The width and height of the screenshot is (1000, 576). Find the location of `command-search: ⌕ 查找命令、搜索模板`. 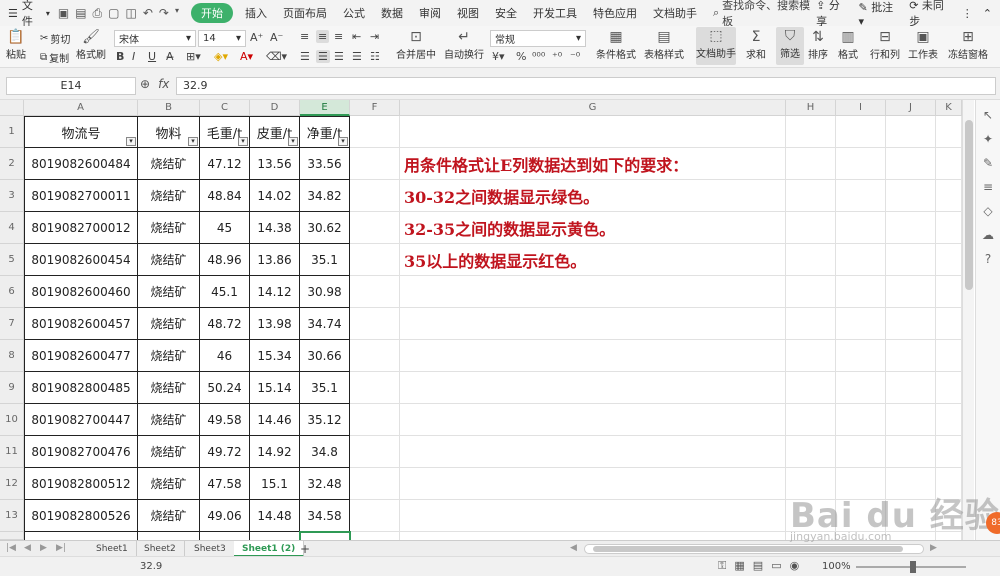

command-search: ⌕ 查找命令、搜索模板 is located at coordinates (760, 14).